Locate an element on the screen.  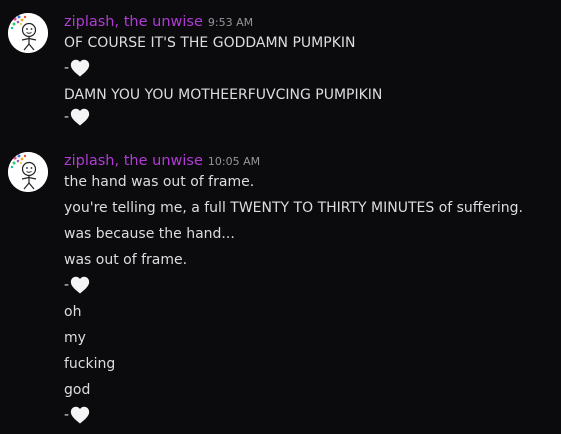
message-line: DAMN YOU YOU MOTHEERFUVCING PUMPIKIN is located at coordinates (223, 95).